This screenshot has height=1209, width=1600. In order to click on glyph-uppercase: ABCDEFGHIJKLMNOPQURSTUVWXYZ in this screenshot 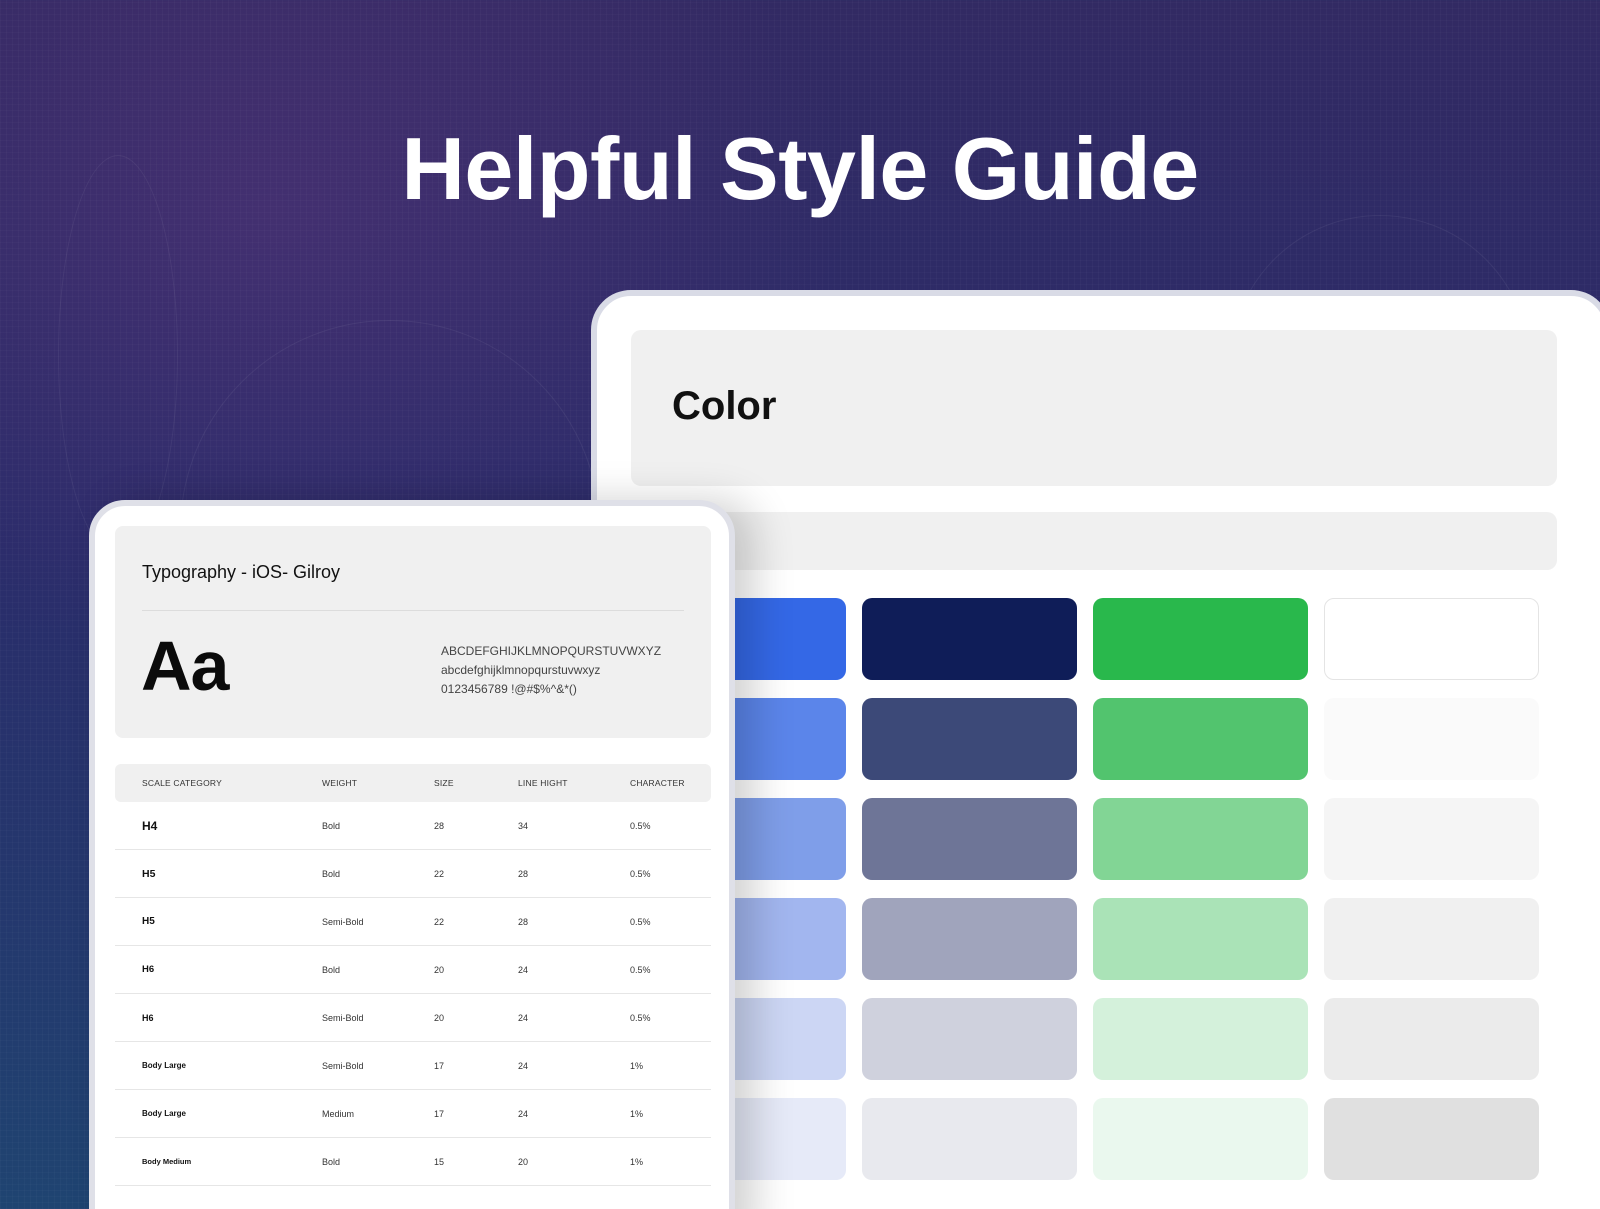, I will do `click(551, 651)`.